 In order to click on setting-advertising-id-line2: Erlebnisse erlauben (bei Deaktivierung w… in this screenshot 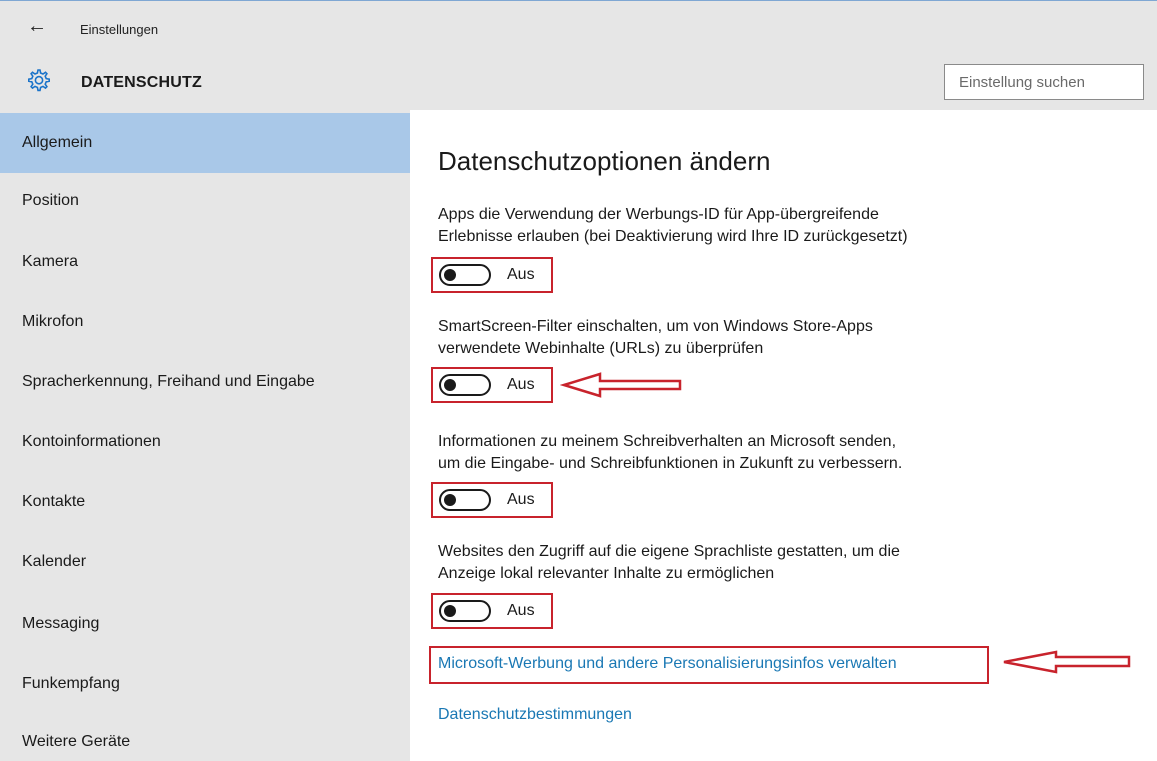, I will do `click(673, 236)`.